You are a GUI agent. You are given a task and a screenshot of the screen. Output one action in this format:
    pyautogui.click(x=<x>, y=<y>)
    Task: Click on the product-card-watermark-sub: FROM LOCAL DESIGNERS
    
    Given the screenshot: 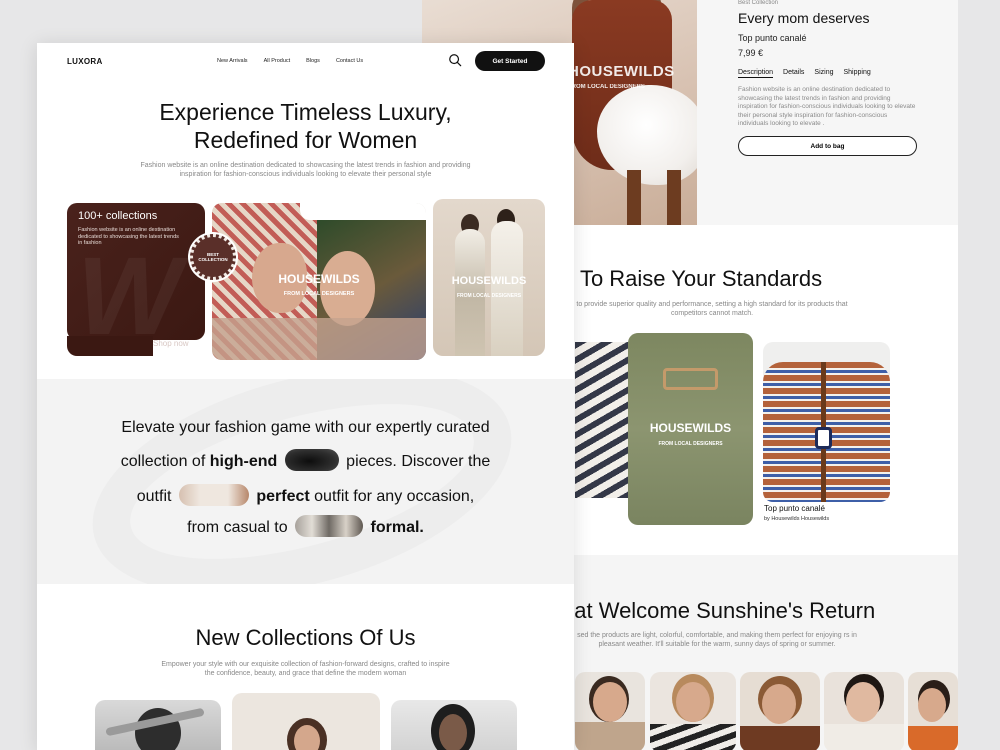 What is the action you would take?
    pyautogui.click(x=690, y=444)
    